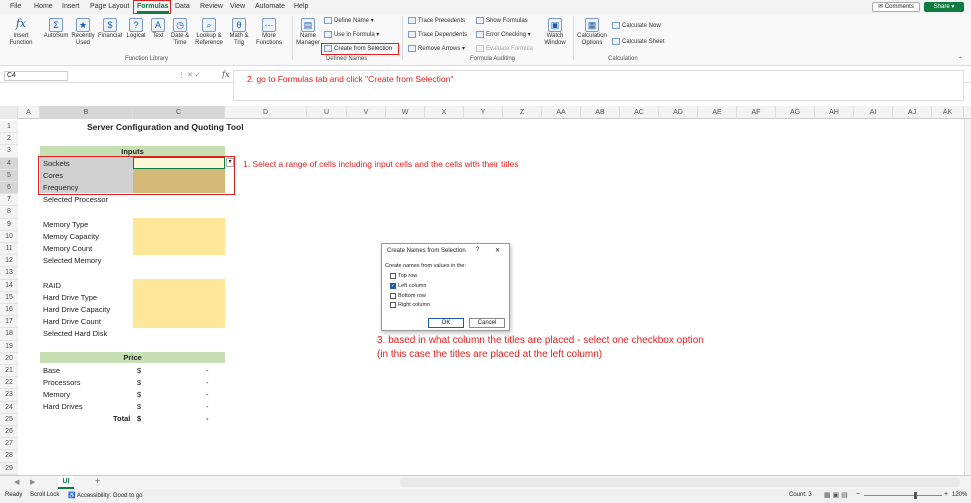  Describe the element at coordinates (915, 495) in the screenshot. I see `zoom-slider-thumb` at that location.